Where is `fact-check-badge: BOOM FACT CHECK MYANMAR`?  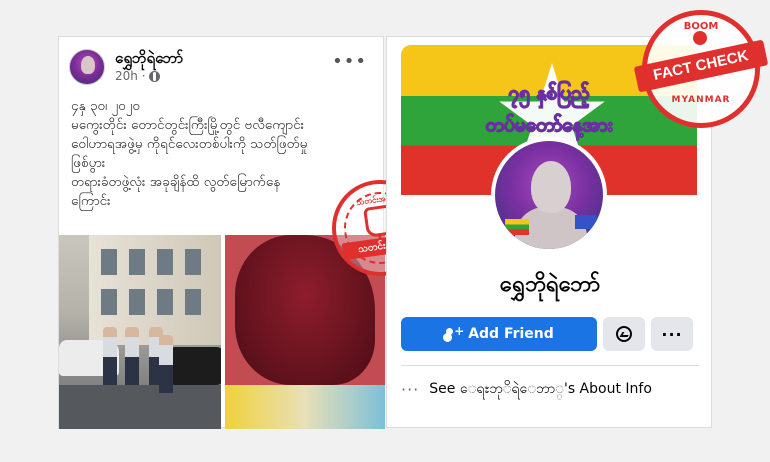 fact-check-badge: BOOM FACT CHECK MYANMAR is located at coordinates (701, 69).